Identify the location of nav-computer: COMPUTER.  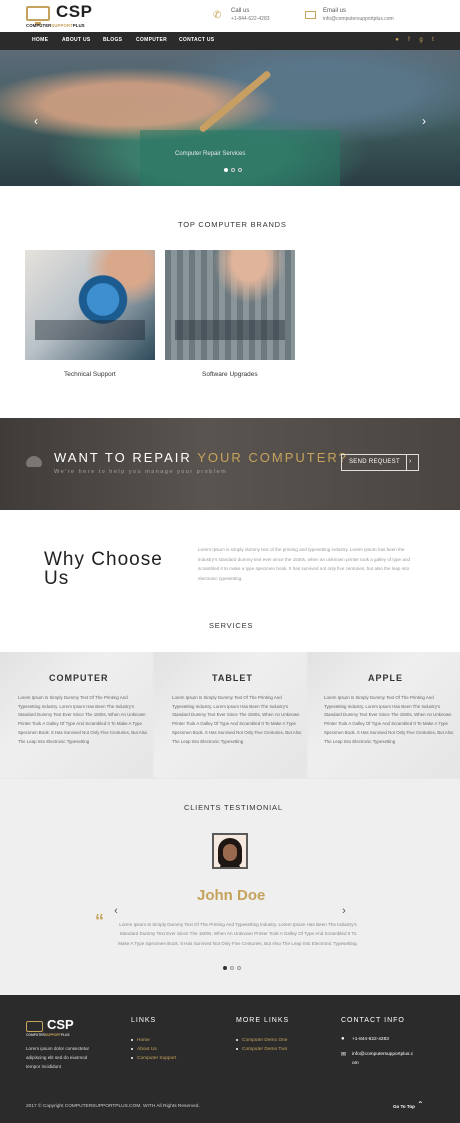
(151, 40).